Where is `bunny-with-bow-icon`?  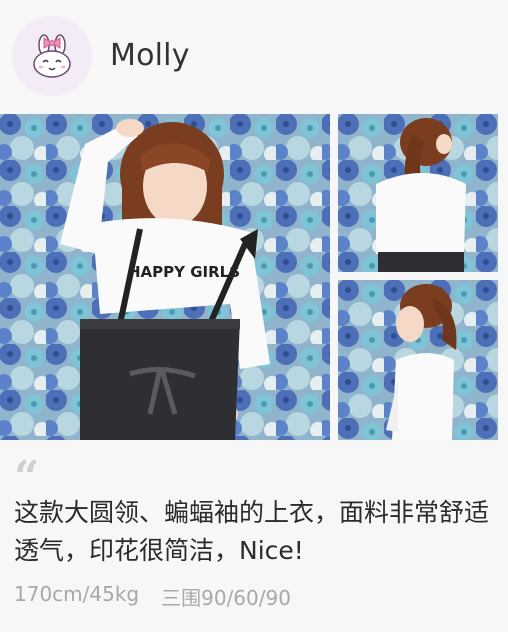
bunny-with-bow-icon is located at coordinates (52, 56).